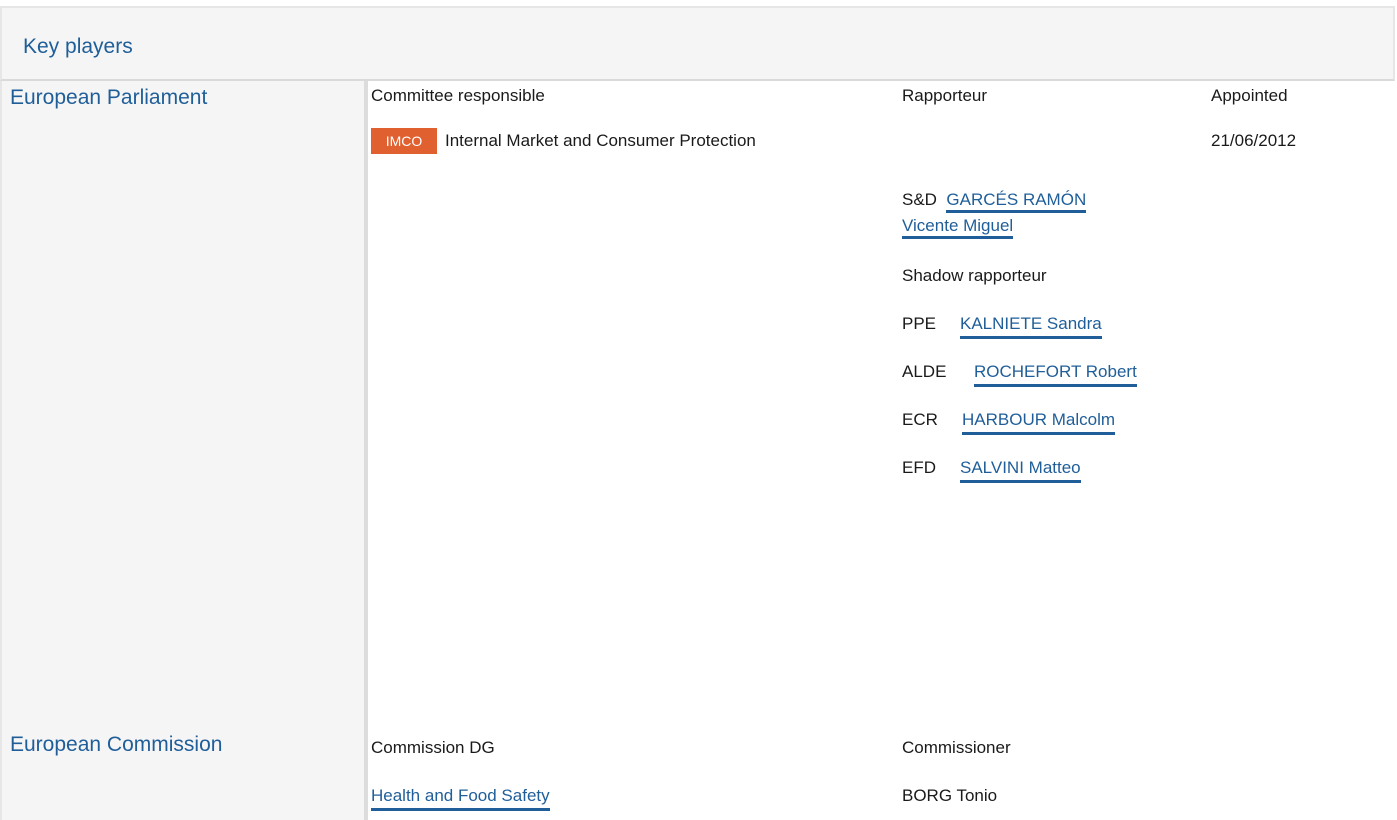 This screenshot has height=820, width=1397. What do you see at coordinates (458, 95) in the screenshot?
I see `committee-responsible-header: Committee responsible` at bounding box center [458, 95].